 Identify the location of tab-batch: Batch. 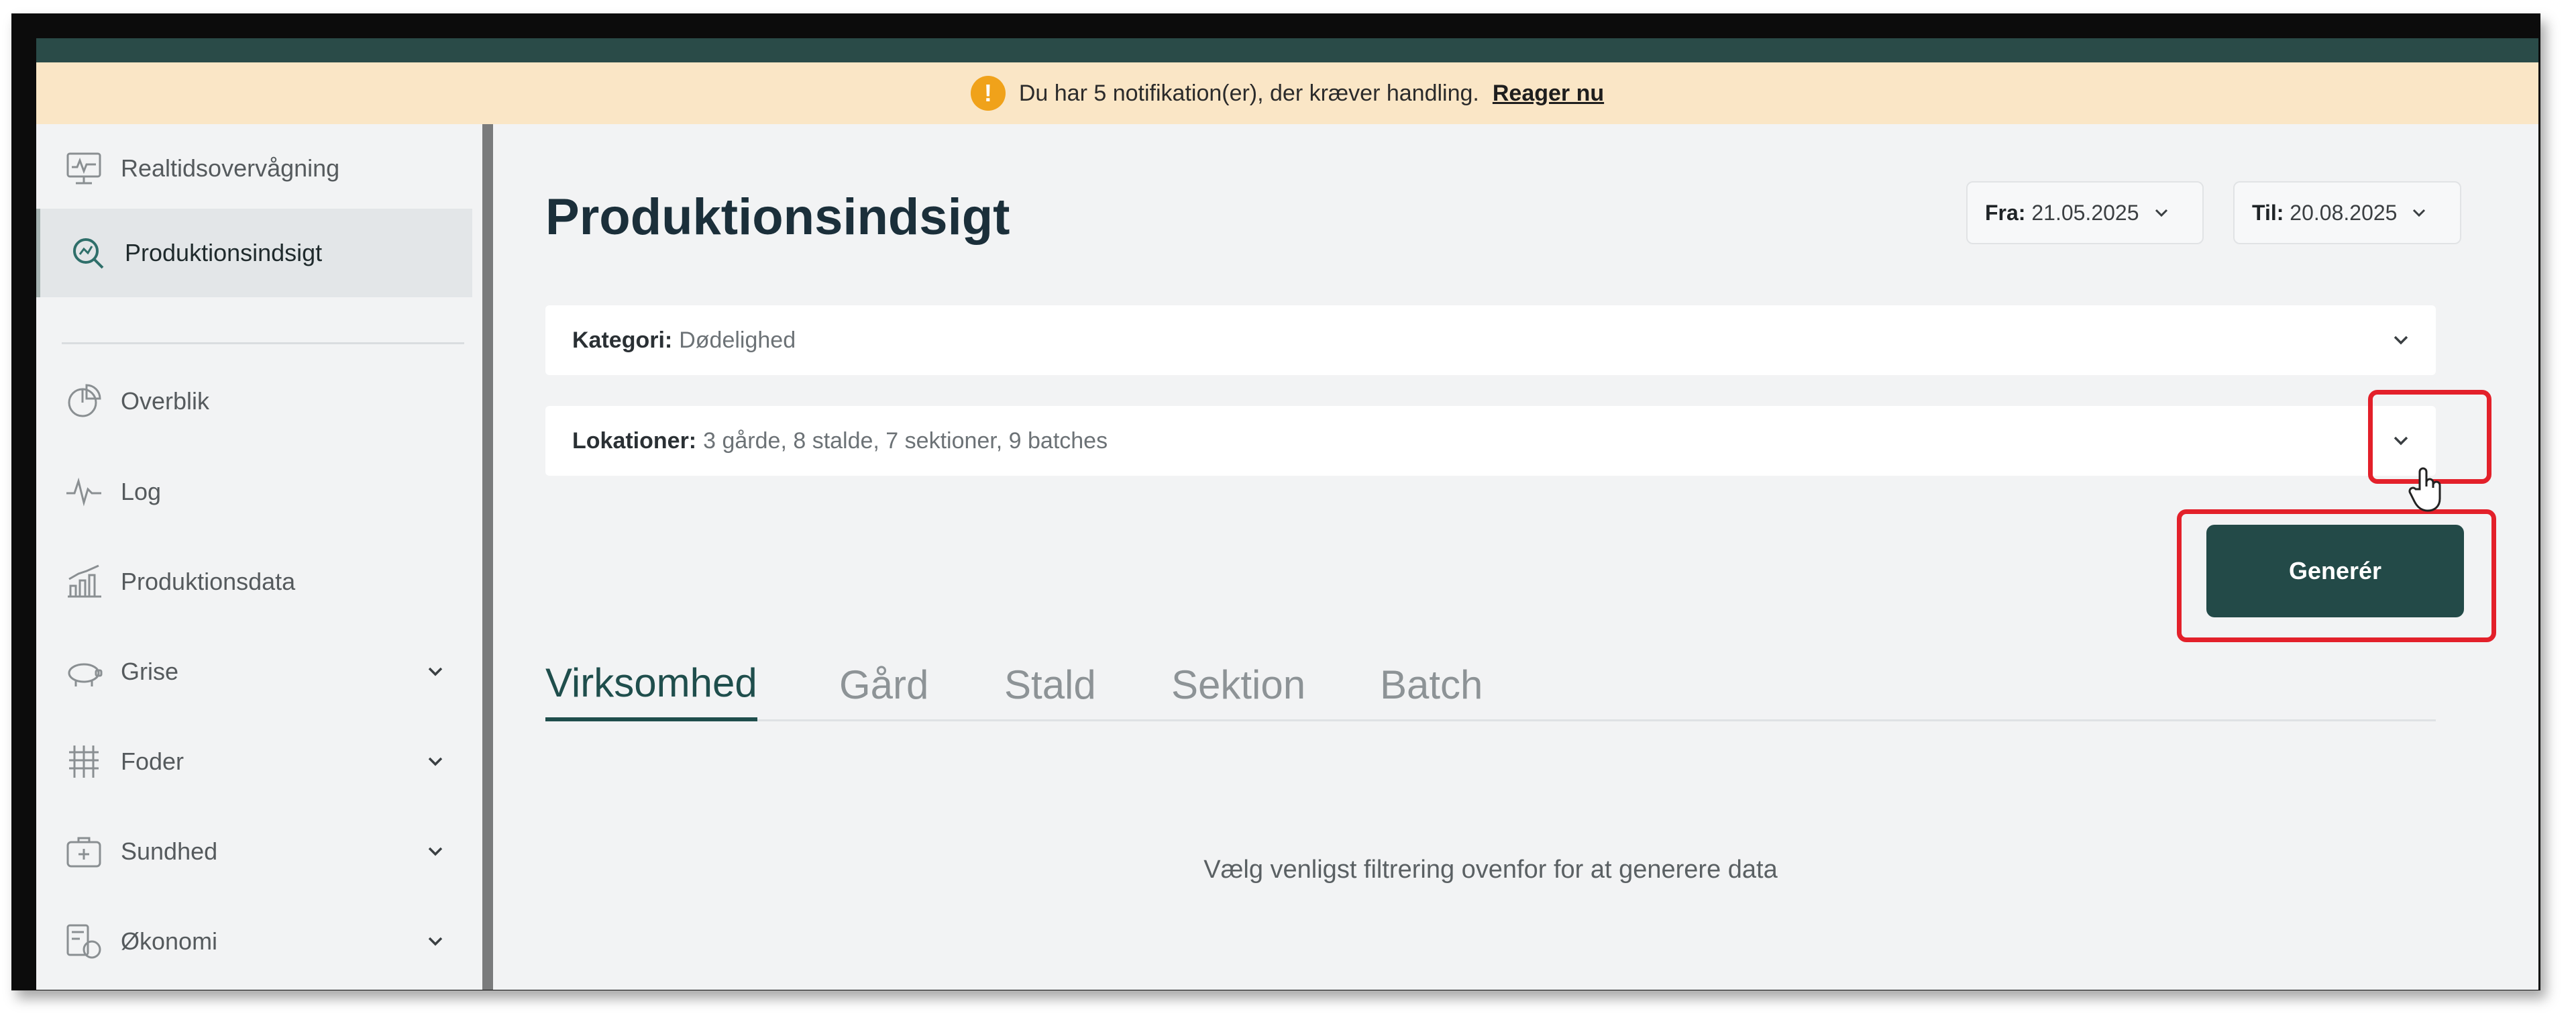
(1431, 684).